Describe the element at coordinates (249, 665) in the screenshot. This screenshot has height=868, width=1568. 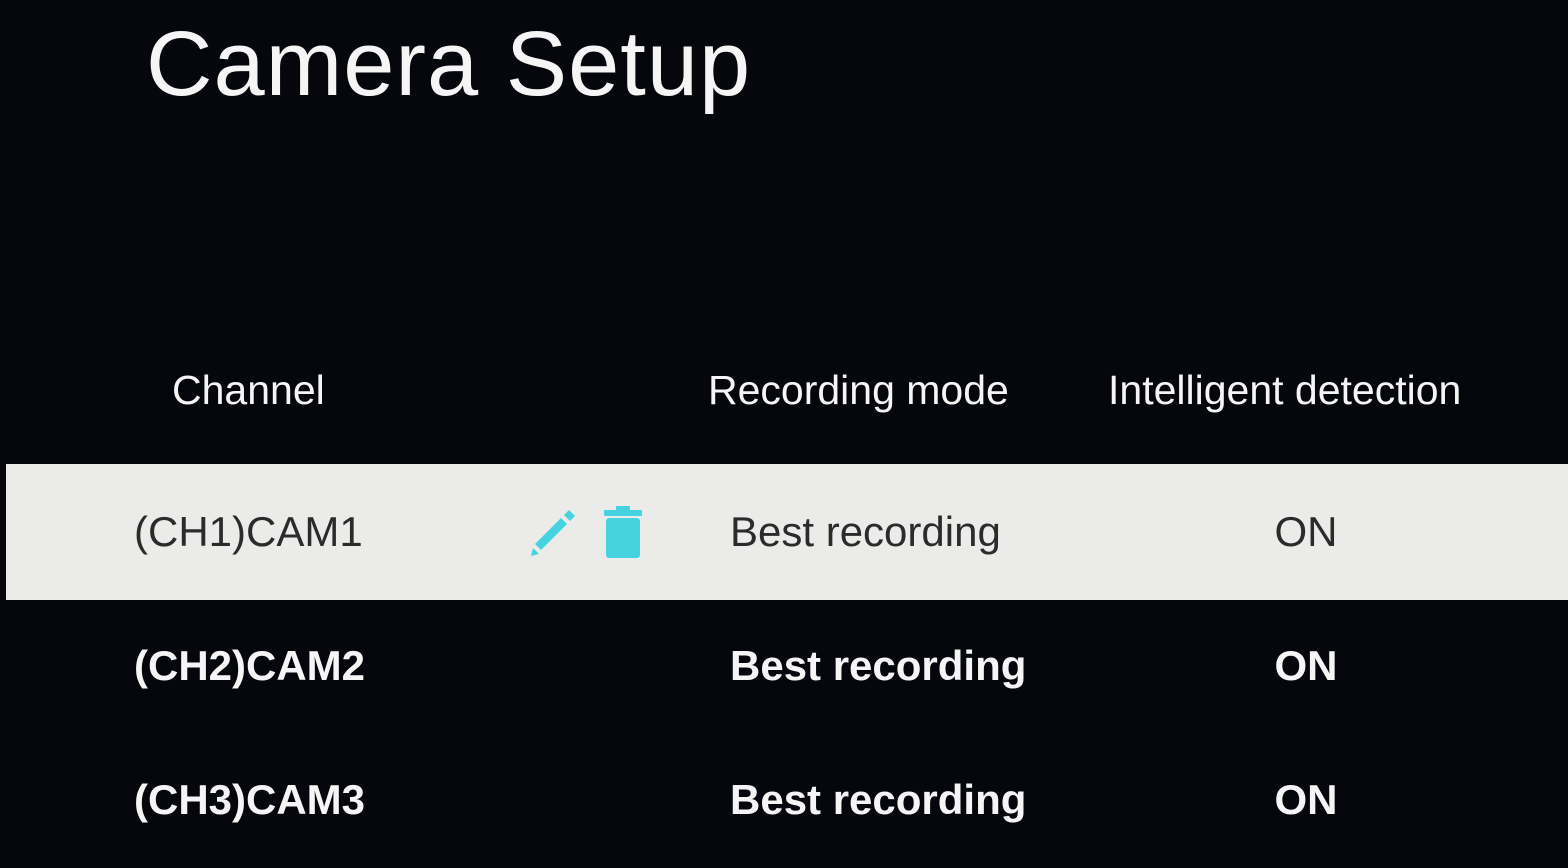
I see `channel-name: (CH2)CAM2` at that location.